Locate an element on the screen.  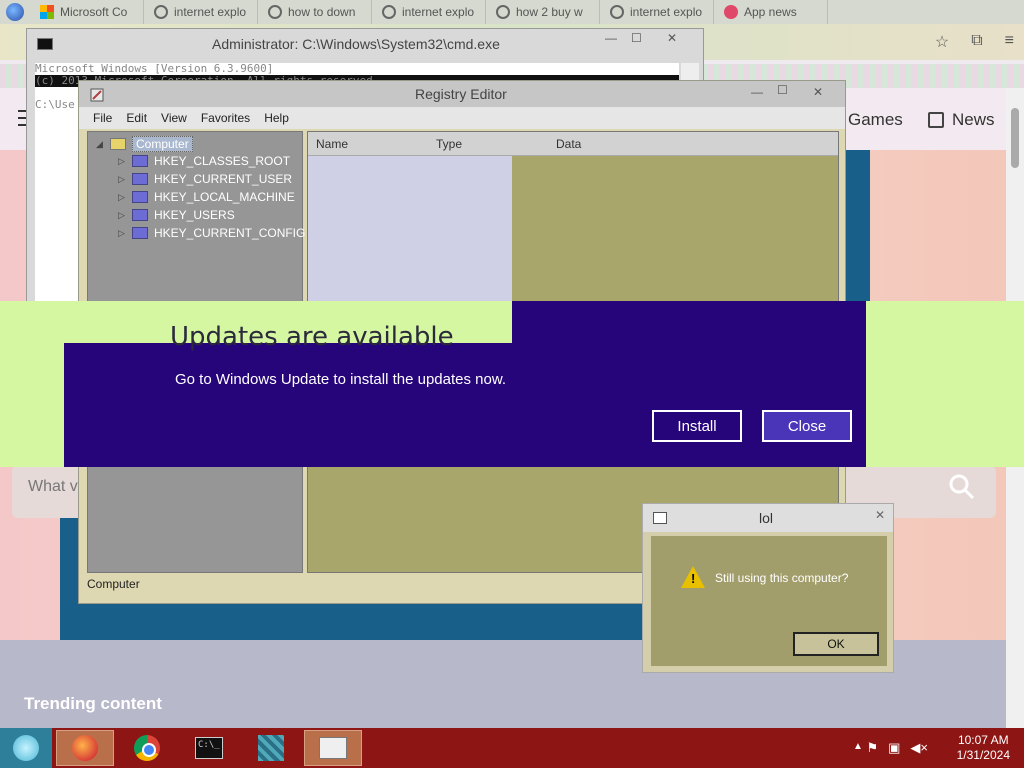
column-header-type: Type is located at coordinates (449, 144).